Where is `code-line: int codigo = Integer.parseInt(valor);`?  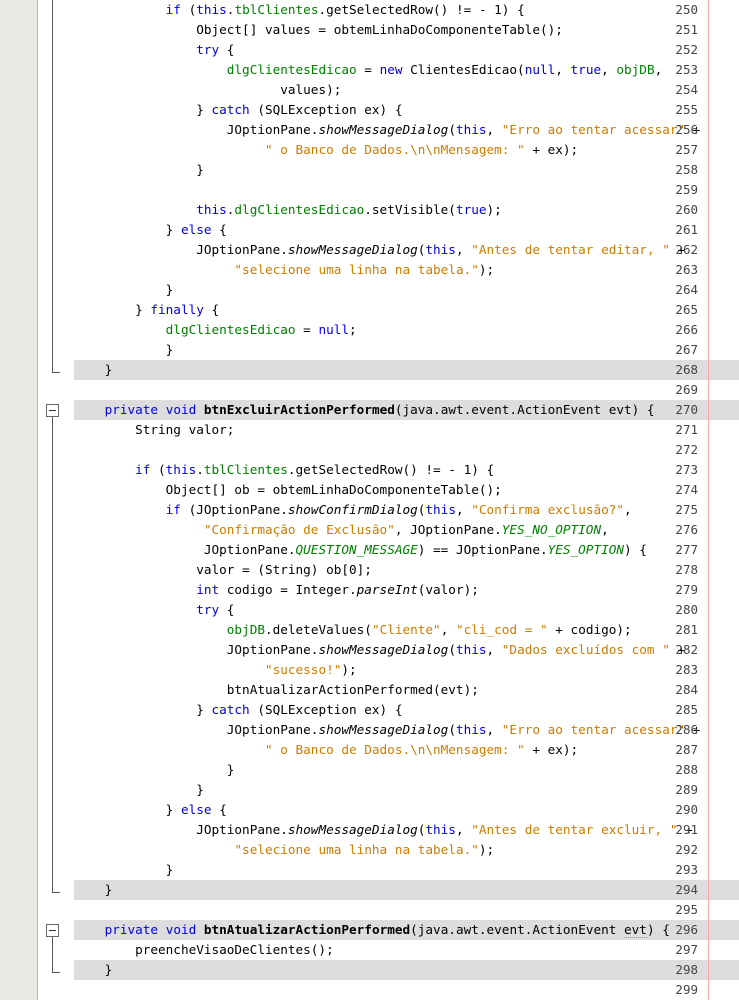 code-line: int codigo = Integer.parseInt(valor); is located at coordinates (406, 590).